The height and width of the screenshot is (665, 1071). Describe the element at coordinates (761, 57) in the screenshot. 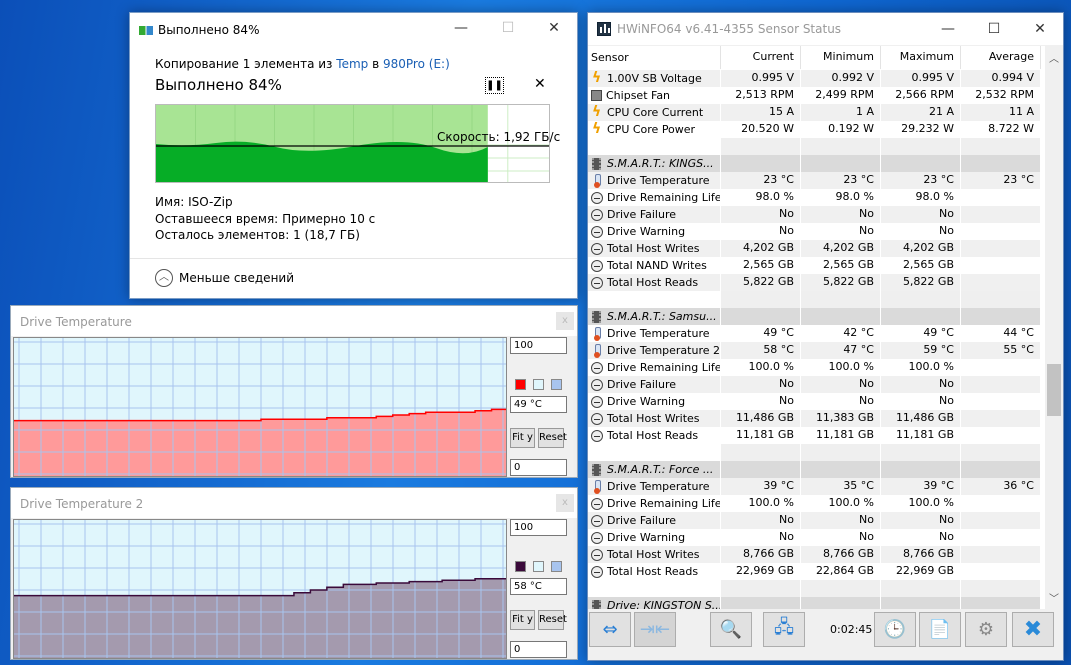

I see `column-header-current: Current` at that location.